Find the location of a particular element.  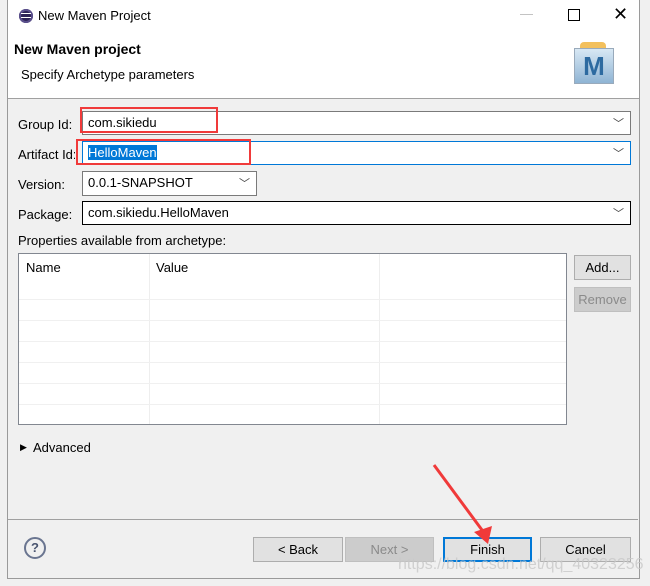

package-label: Package: is located at coordinates (45, 214).